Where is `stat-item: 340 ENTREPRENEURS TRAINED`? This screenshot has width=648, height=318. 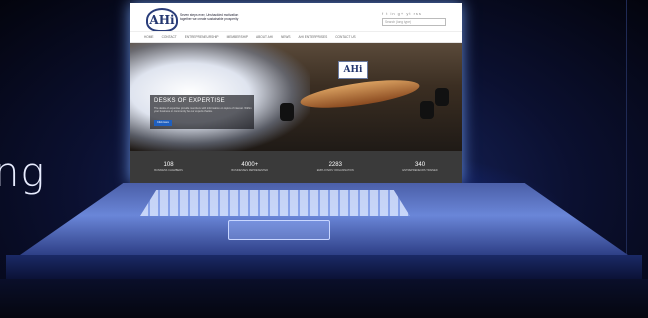 stat-item: 340 ENTREPRENEURS TRAINED is located at coordinates (419, 167).